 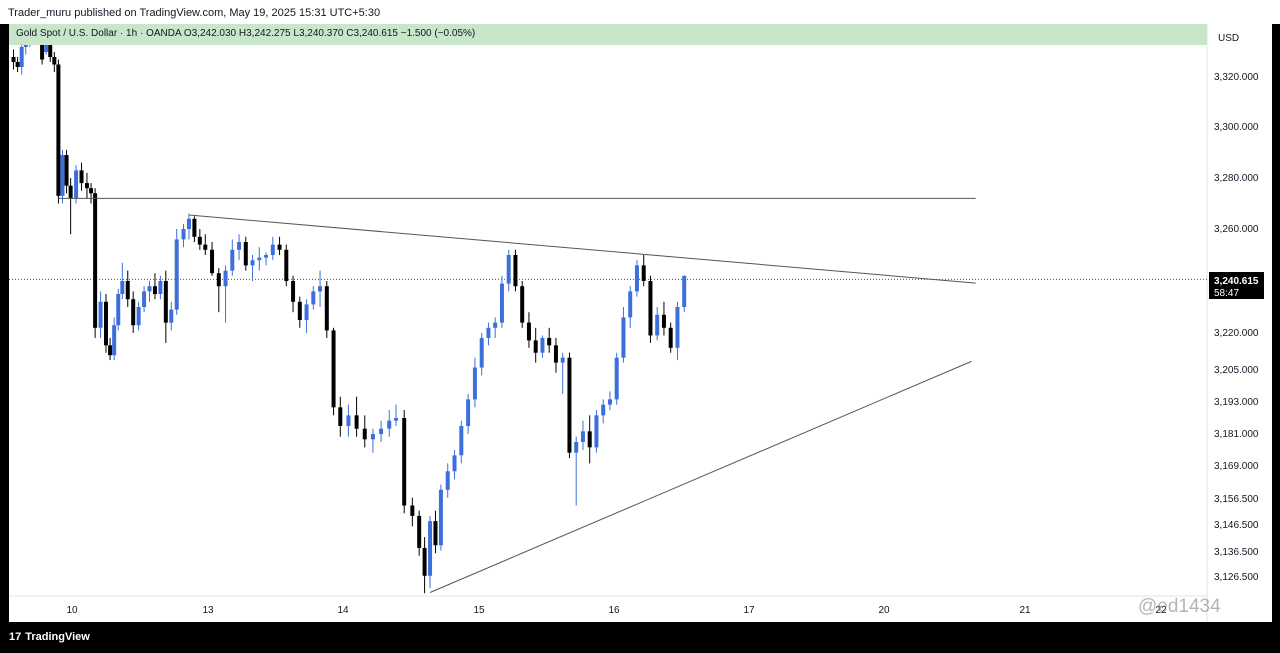 I want to click on time-scale-labels: 10 13 14 15 16 17 20 21 22, so click(x=616, y=610).